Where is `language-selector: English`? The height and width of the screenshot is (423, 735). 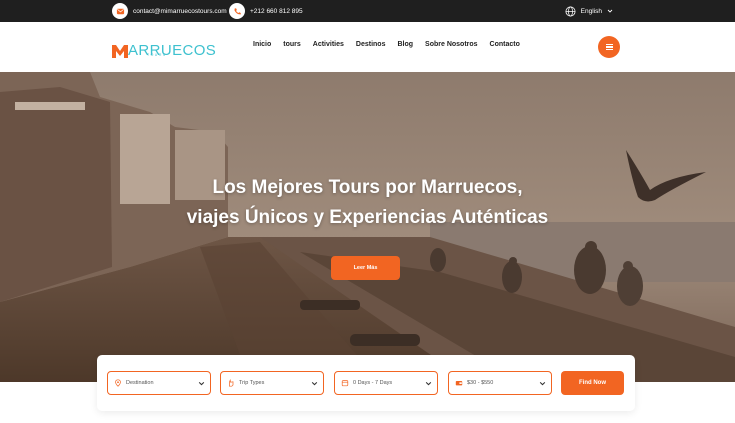 language-selector: English is located at coordinates (589, 11).